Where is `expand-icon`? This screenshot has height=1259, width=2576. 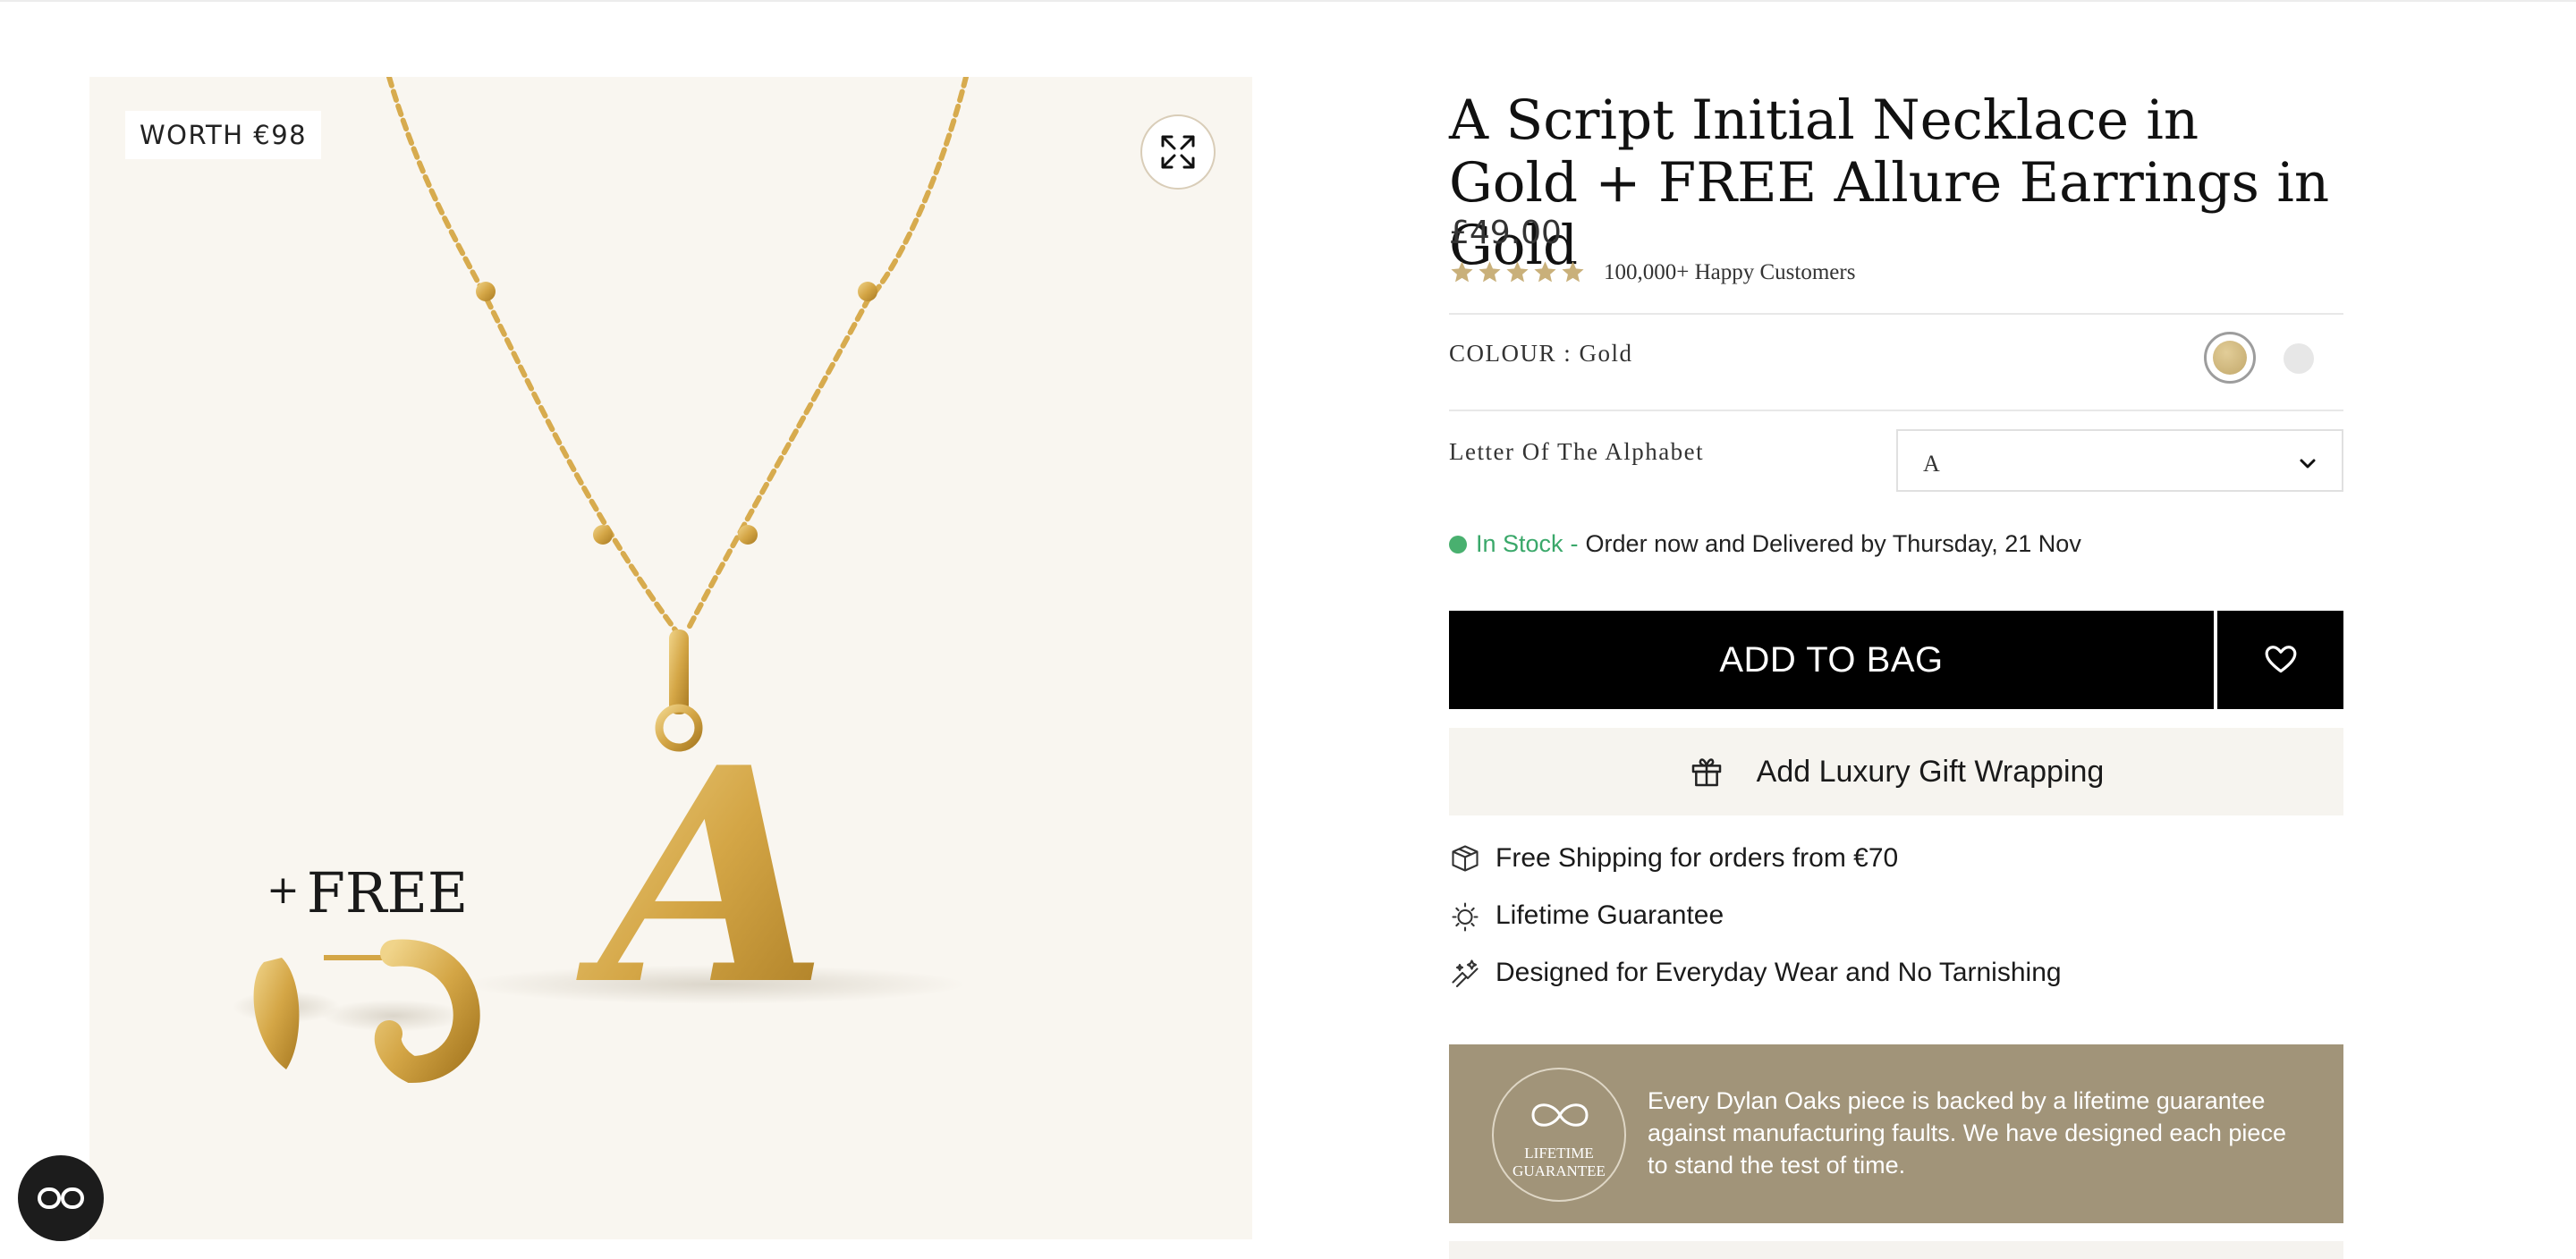
expand-icon is located at coordinates (1178, 152).